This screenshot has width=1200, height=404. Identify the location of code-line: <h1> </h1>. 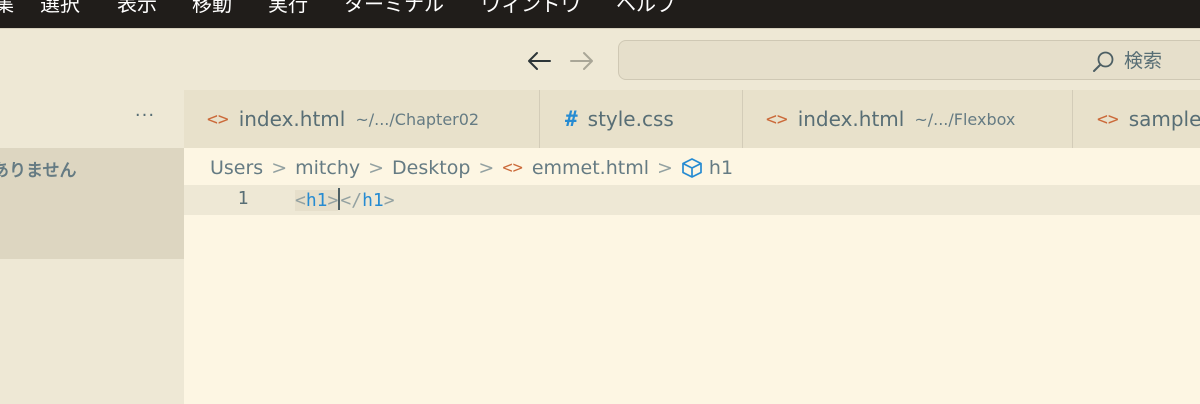
(345, 199).